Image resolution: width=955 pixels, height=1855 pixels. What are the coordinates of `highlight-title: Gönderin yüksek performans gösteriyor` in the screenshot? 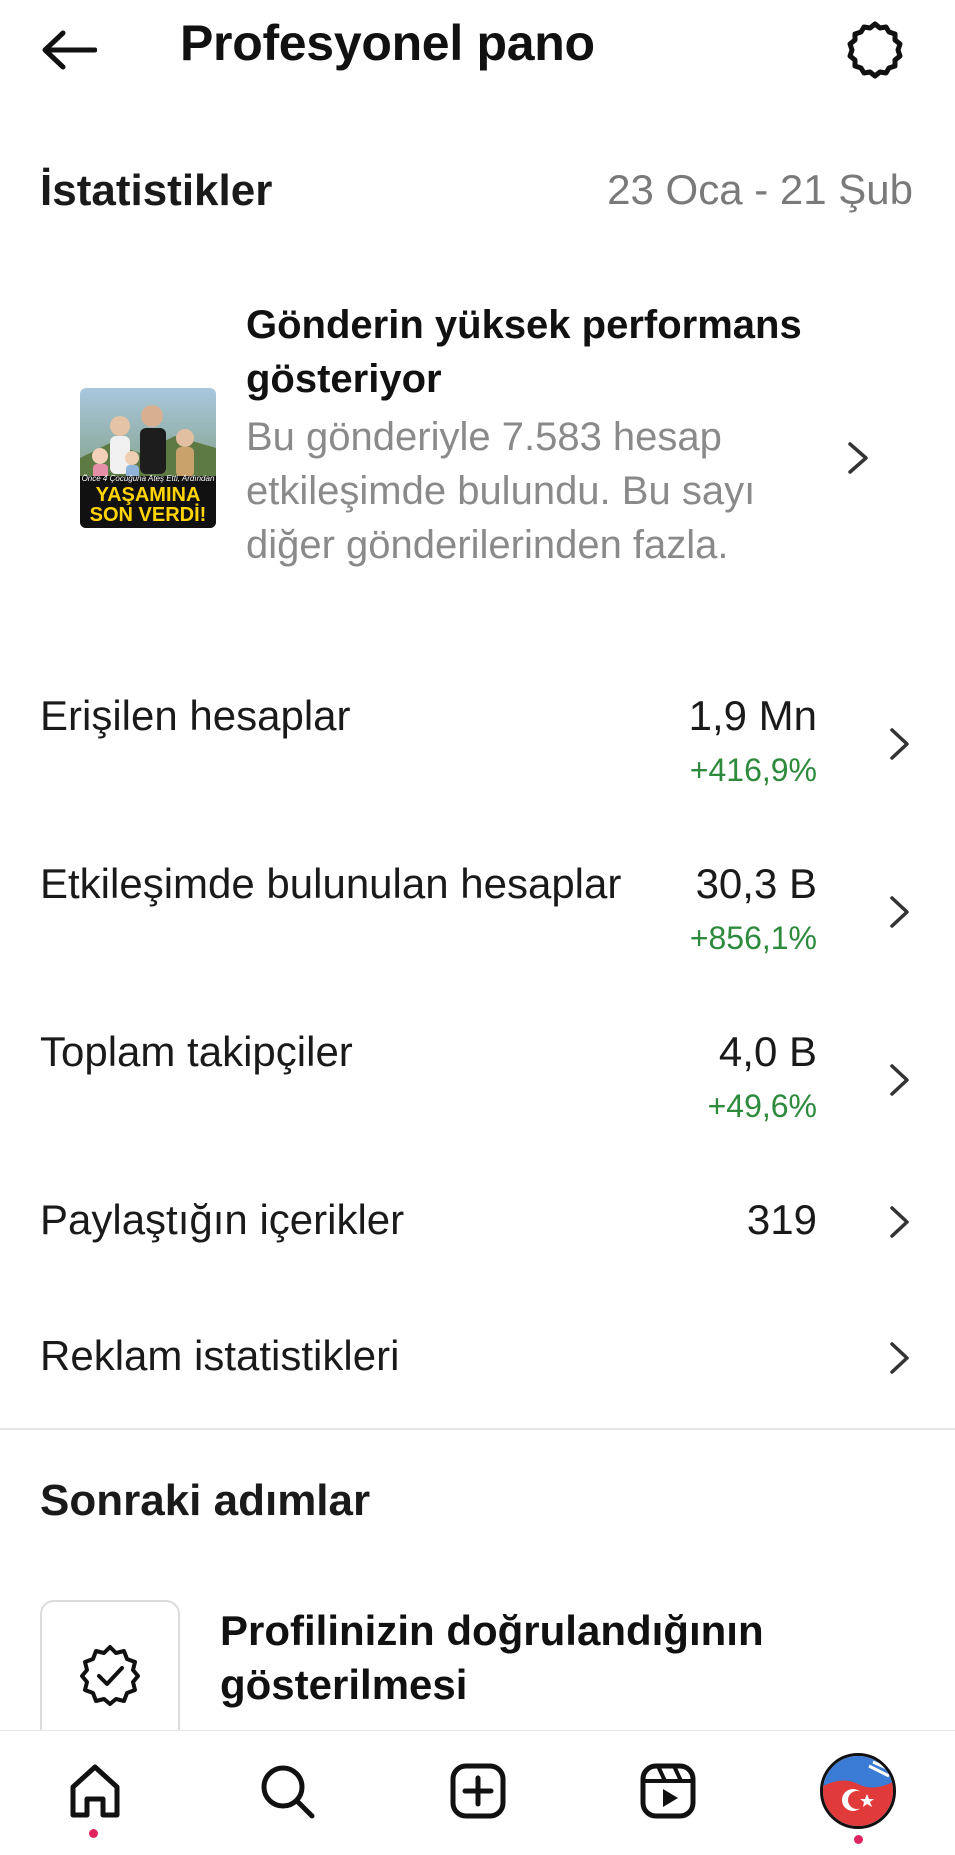 It's located at (524, 352).